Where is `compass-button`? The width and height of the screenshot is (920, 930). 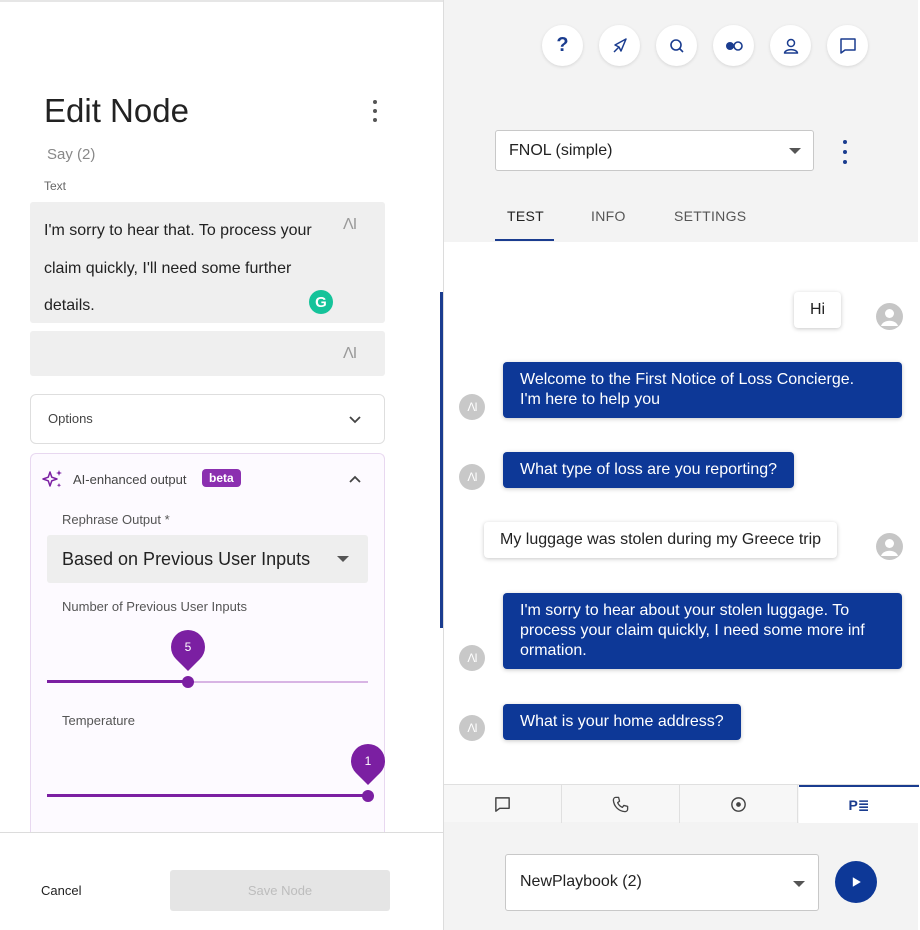 compass-button is located at coordinates (619, 45).